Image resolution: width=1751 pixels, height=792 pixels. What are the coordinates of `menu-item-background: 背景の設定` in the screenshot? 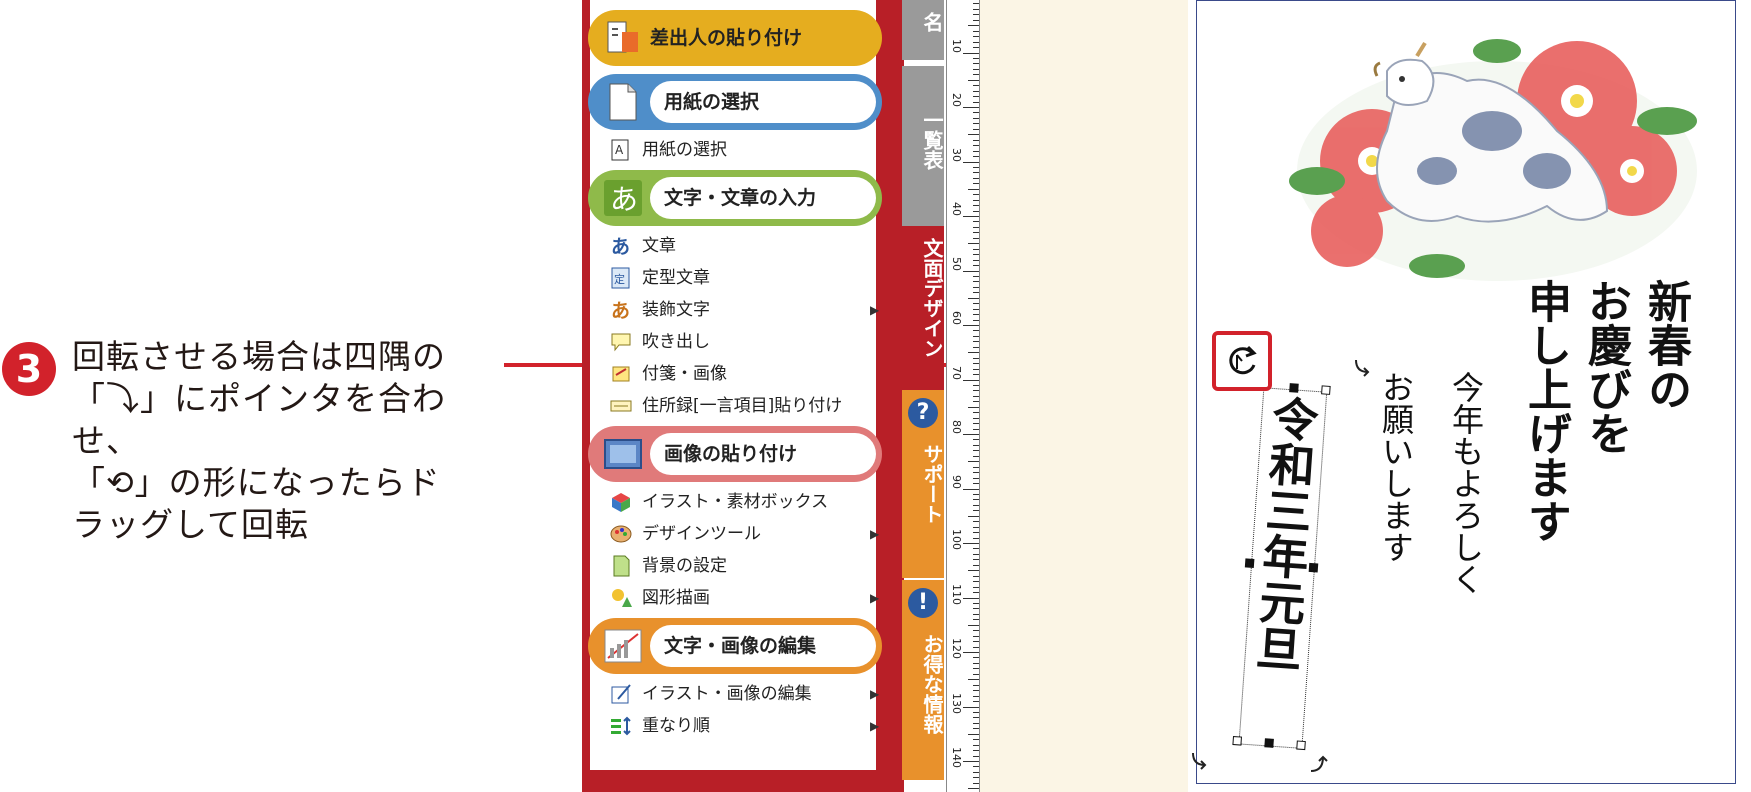 It's located at (668, 566).